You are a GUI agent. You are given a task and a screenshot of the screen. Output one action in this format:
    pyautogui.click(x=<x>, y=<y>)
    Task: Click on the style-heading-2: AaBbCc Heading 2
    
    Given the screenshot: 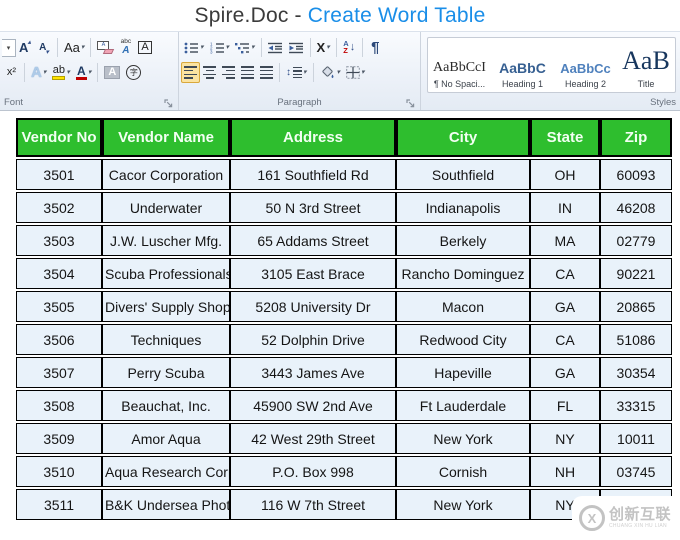 What is the action you would take?
    pyautogui.click(x=585, y=65)
    